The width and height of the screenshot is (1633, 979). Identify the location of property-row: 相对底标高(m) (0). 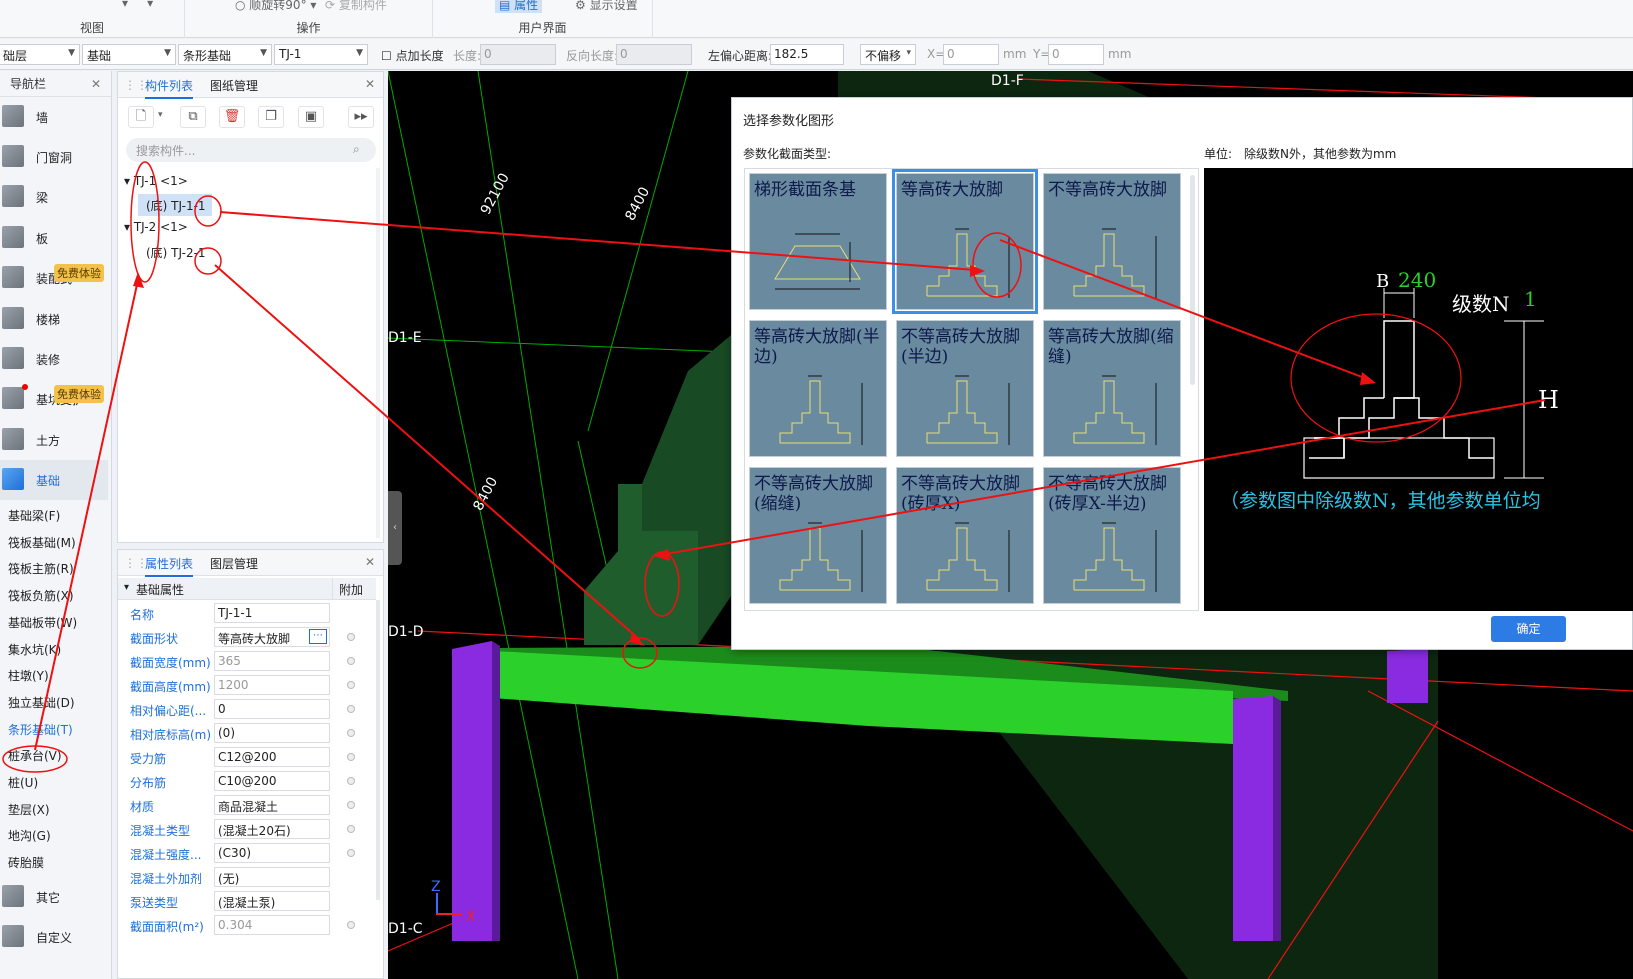
(247, 733).